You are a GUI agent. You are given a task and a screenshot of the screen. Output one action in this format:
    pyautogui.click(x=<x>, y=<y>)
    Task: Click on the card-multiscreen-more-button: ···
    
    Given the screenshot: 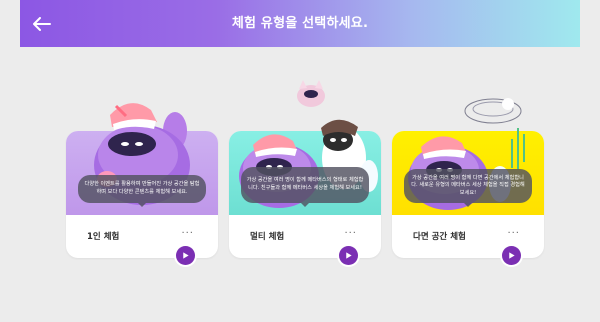 What is the action you would take?
    pyautogui.click(x=513, y=234)
    